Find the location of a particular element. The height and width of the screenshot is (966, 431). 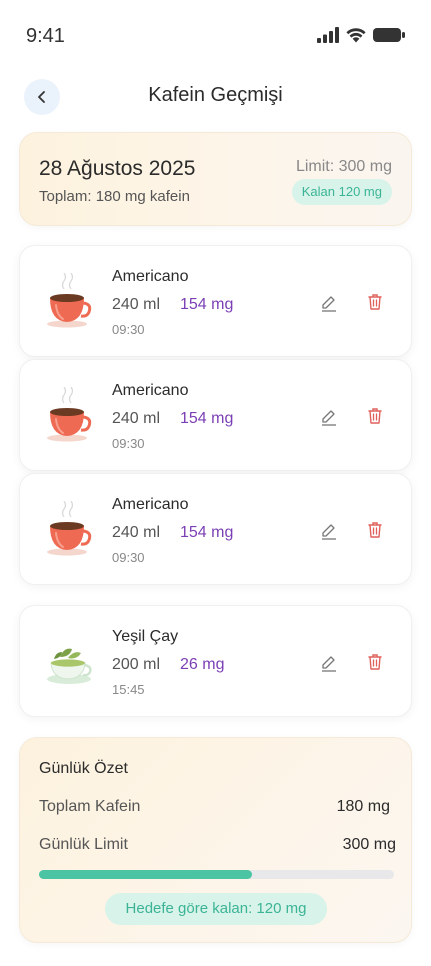

green-tea-cup-icon is located at coordinates (69, 666).